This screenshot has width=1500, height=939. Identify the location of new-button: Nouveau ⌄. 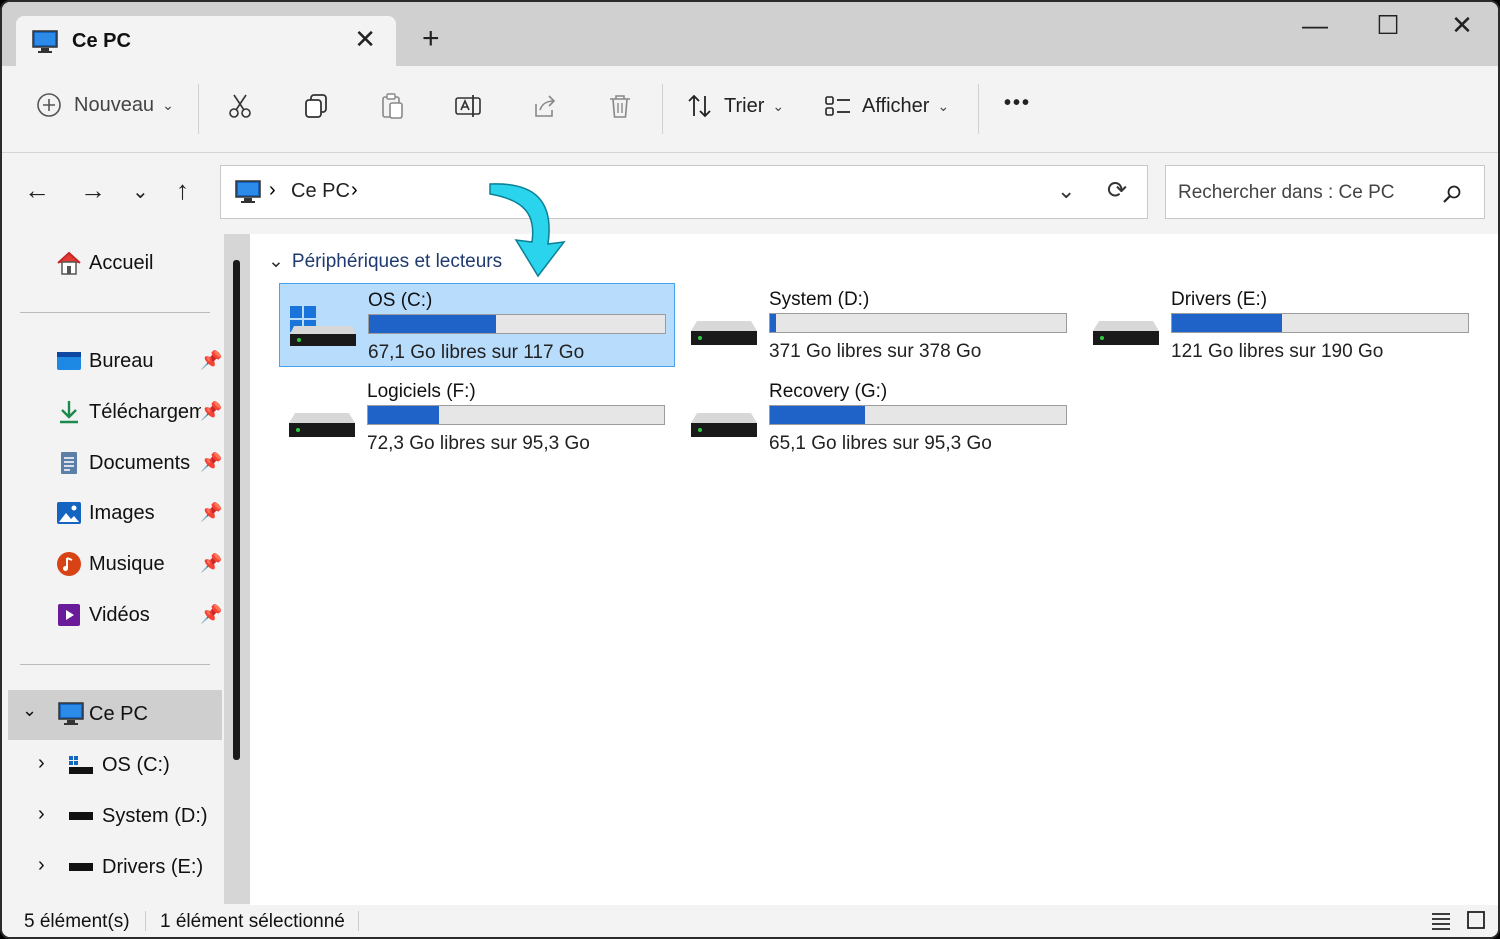
(105, 105).